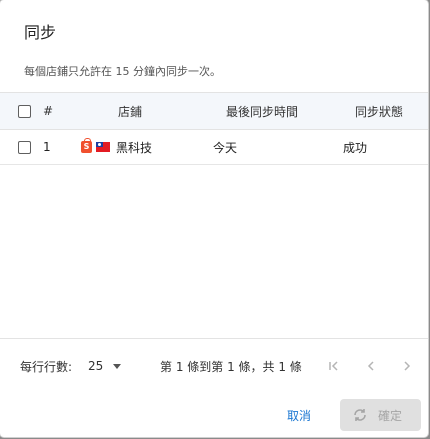  I want to click on row-checkbox, so click(24, 147).